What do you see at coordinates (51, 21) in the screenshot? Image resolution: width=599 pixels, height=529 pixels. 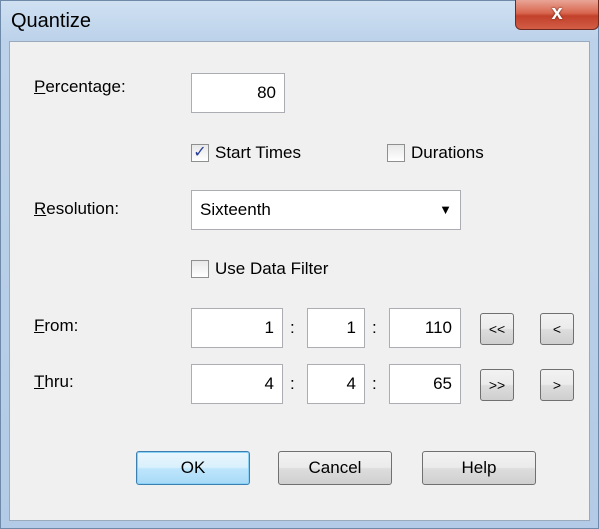 I see `window-title: Quantize` at bounding box center [51, 21].